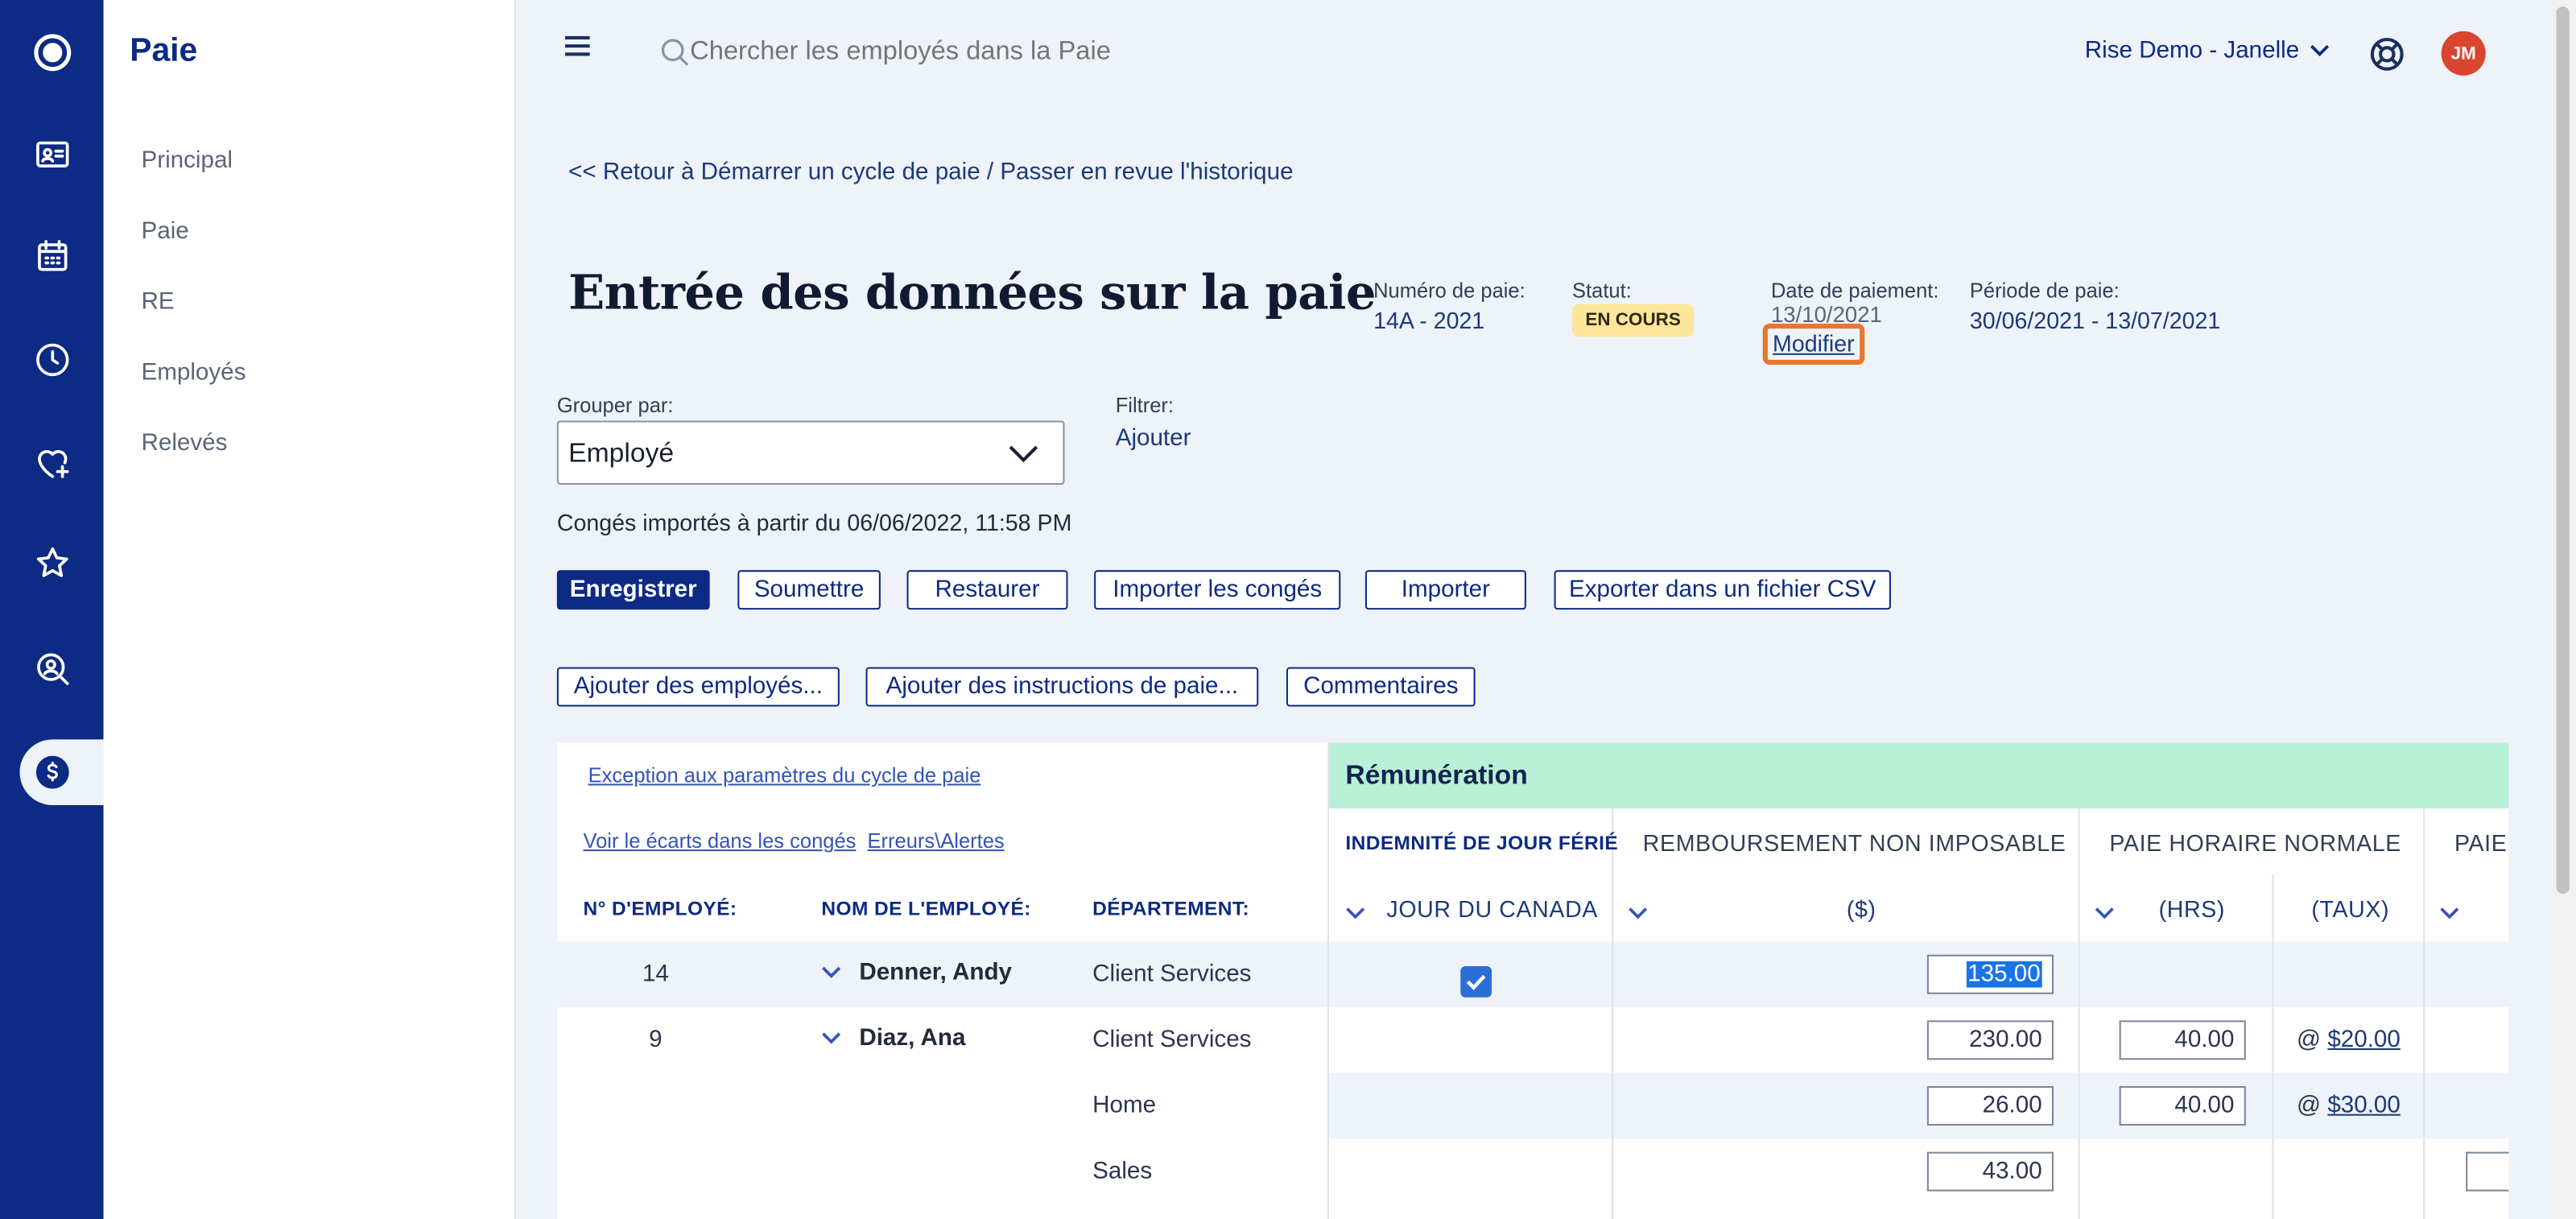  I want to click on reimbursement-input: 43.00, so click(1990, 1171).